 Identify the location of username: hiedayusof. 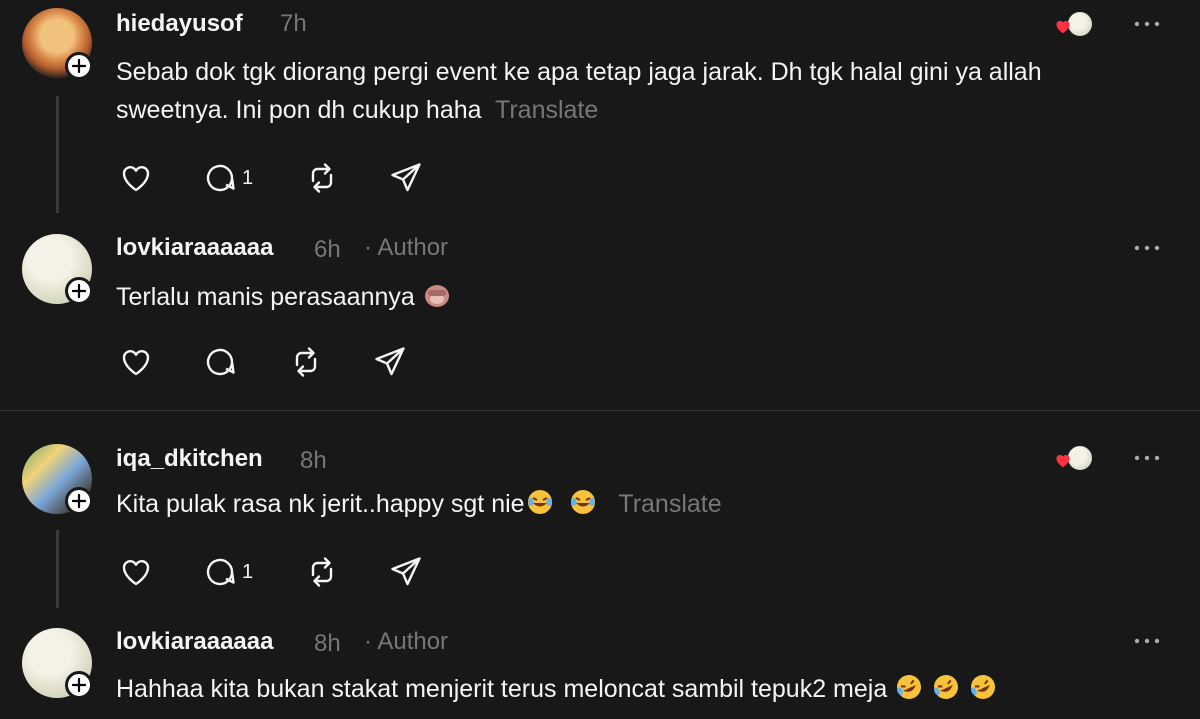
(179, 24).